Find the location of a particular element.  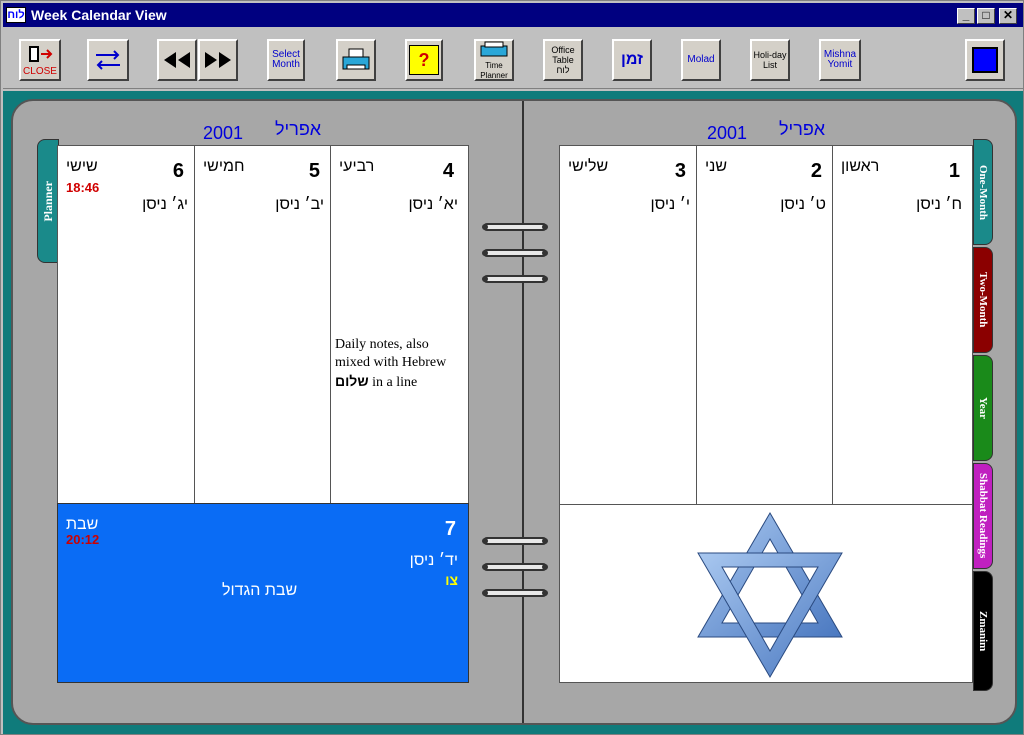

day-cell-6: 6 שישי 18:46 יג׳ ניסן is located at coordinates (126, 325).